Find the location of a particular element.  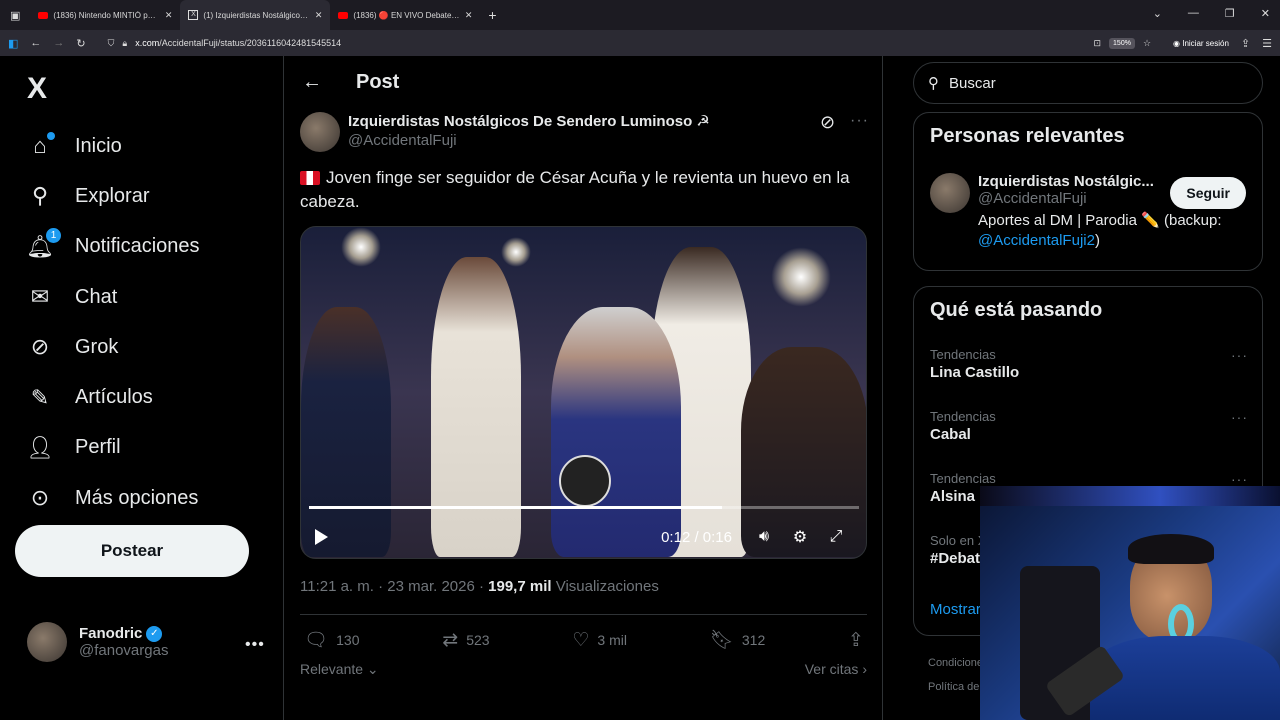

window-controls: ⌄ — ❐ ✕ is located at coordinates (1211, 13).